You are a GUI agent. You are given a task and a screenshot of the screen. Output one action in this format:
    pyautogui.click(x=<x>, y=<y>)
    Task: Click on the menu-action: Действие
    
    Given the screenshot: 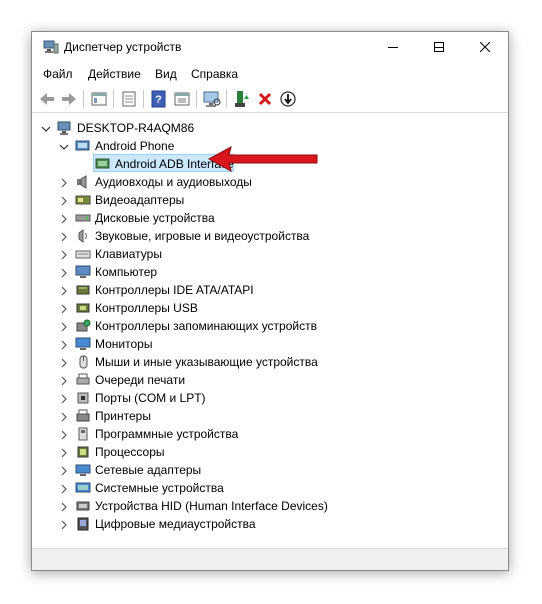 What is the action you would take?
    pyautogui.click(x=114, y=74)
    